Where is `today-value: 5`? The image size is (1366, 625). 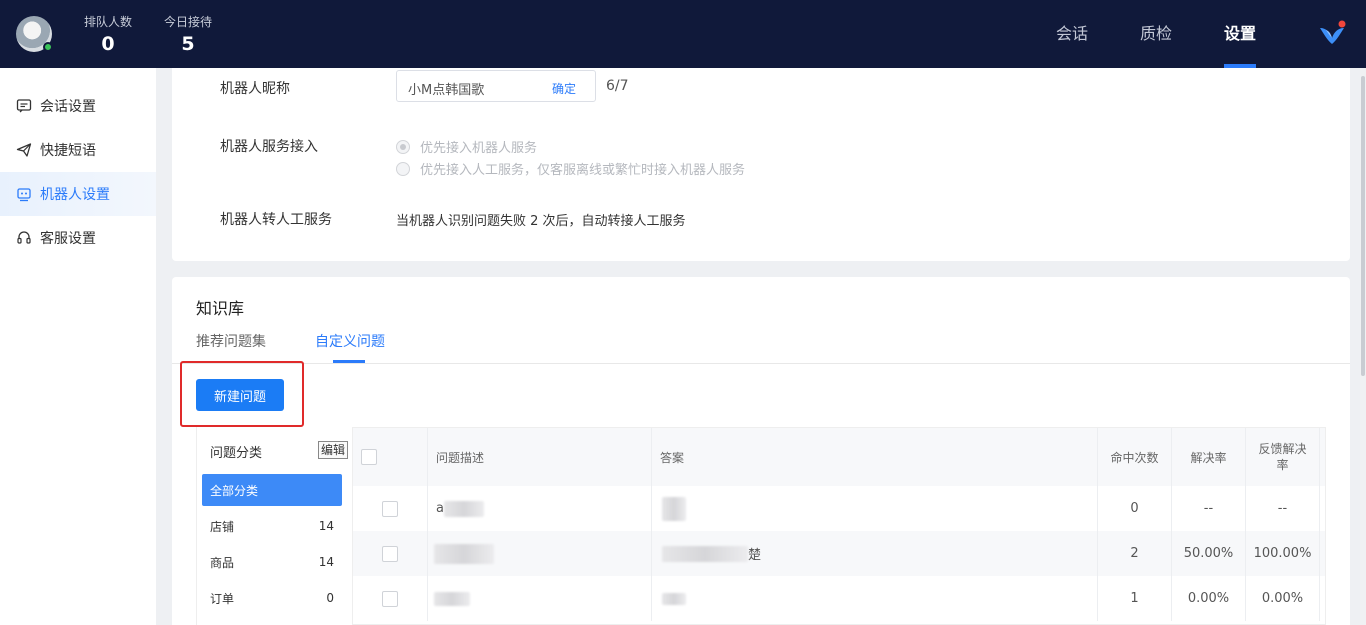 today-value: 5 is located at coordinates (188, 44).